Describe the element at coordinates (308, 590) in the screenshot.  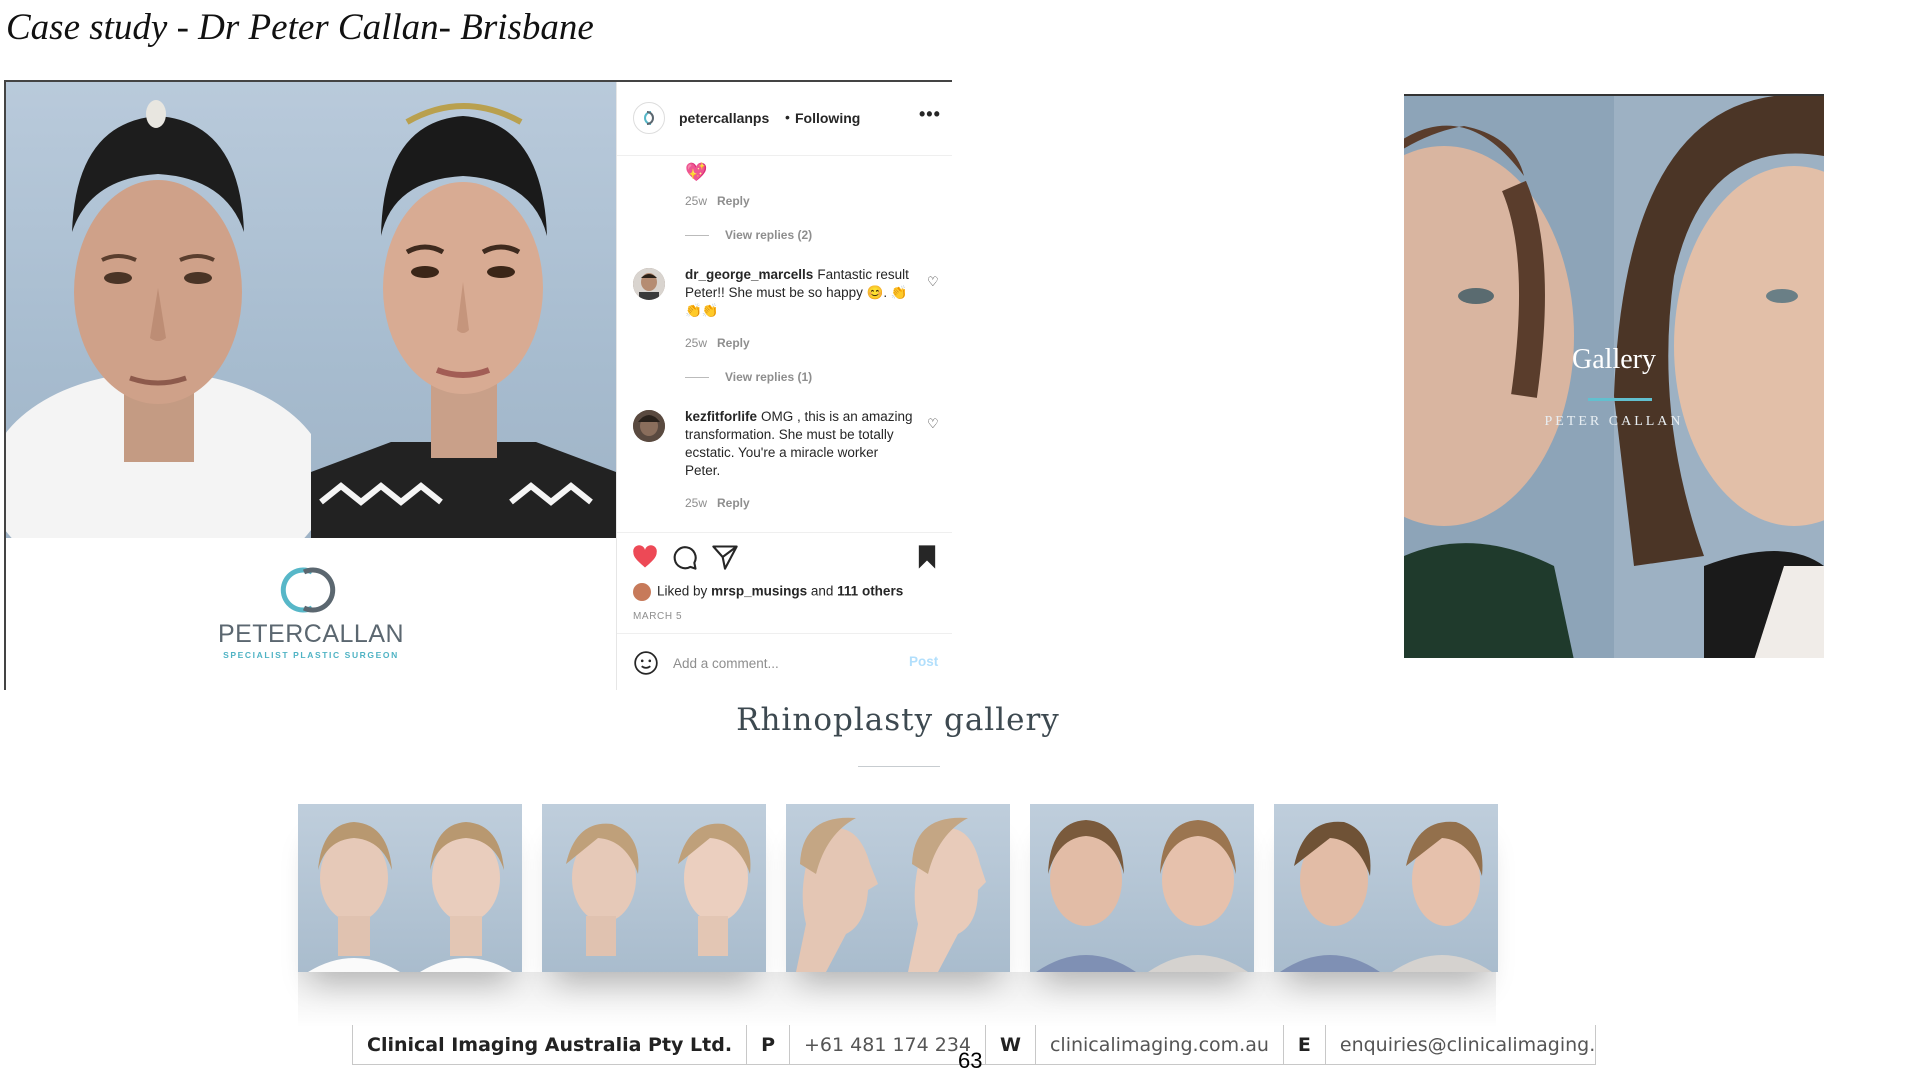
I see `peter-callan-logo` at that location.